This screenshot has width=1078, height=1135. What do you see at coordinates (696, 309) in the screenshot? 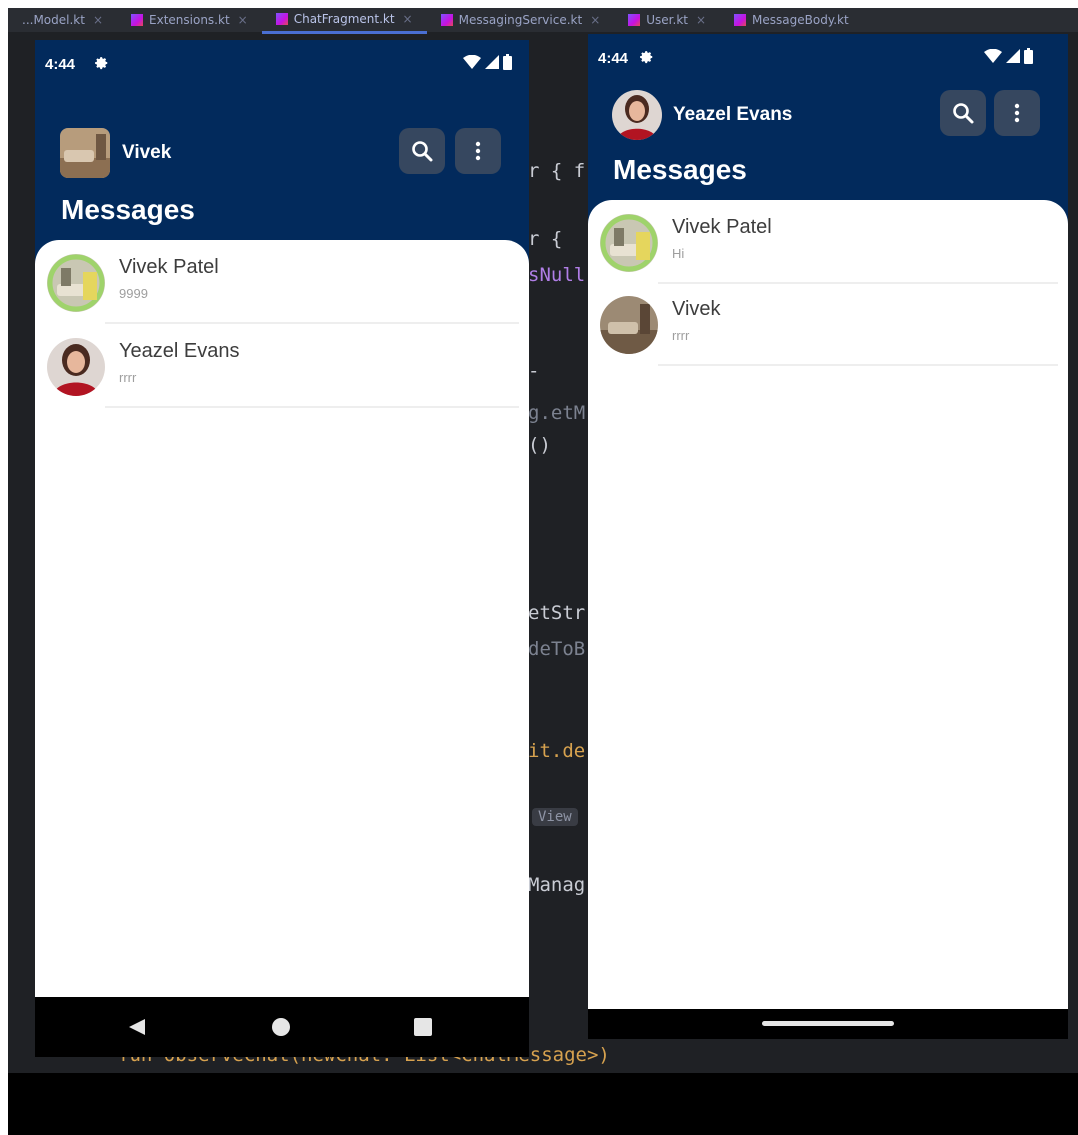
I see `chat-name: Vivek` at bounding box center [696, 309].